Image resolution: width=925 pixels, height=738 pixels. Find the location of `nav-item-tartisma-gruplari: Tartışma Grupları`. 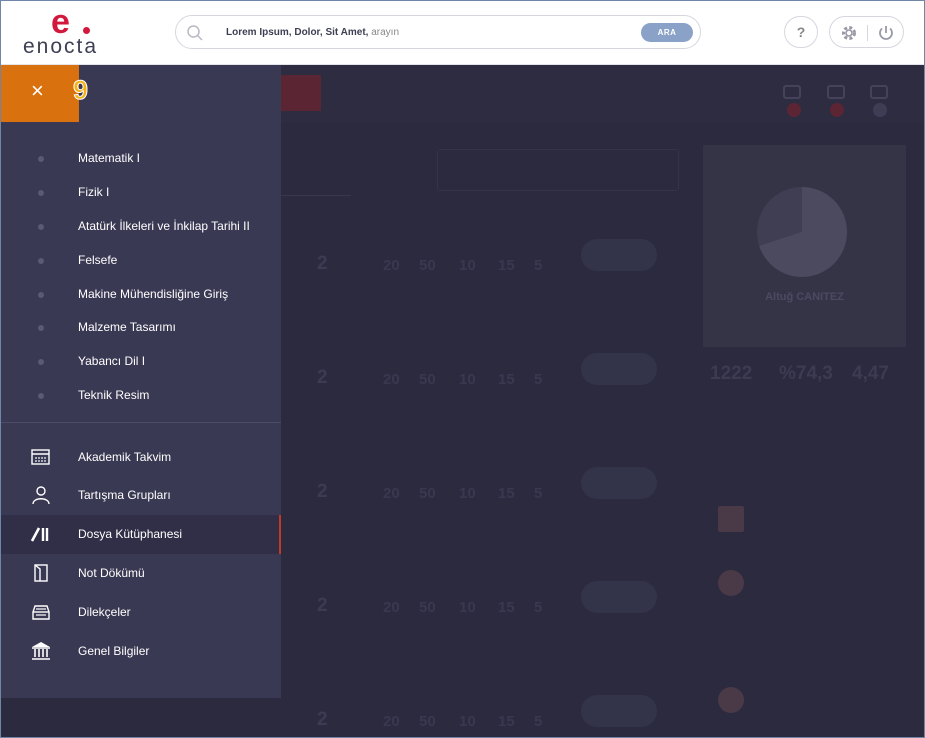

nav-item-tartisma-gruplari: Tartışma Grupları is located at coordinates (141, 495).